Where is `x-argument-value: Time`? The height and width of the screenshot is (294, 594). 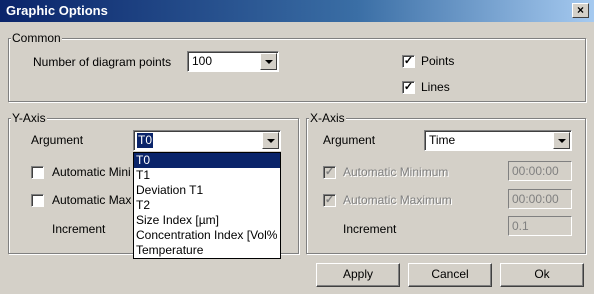 x-argument-value: Time is located at coordinates (442, 140).